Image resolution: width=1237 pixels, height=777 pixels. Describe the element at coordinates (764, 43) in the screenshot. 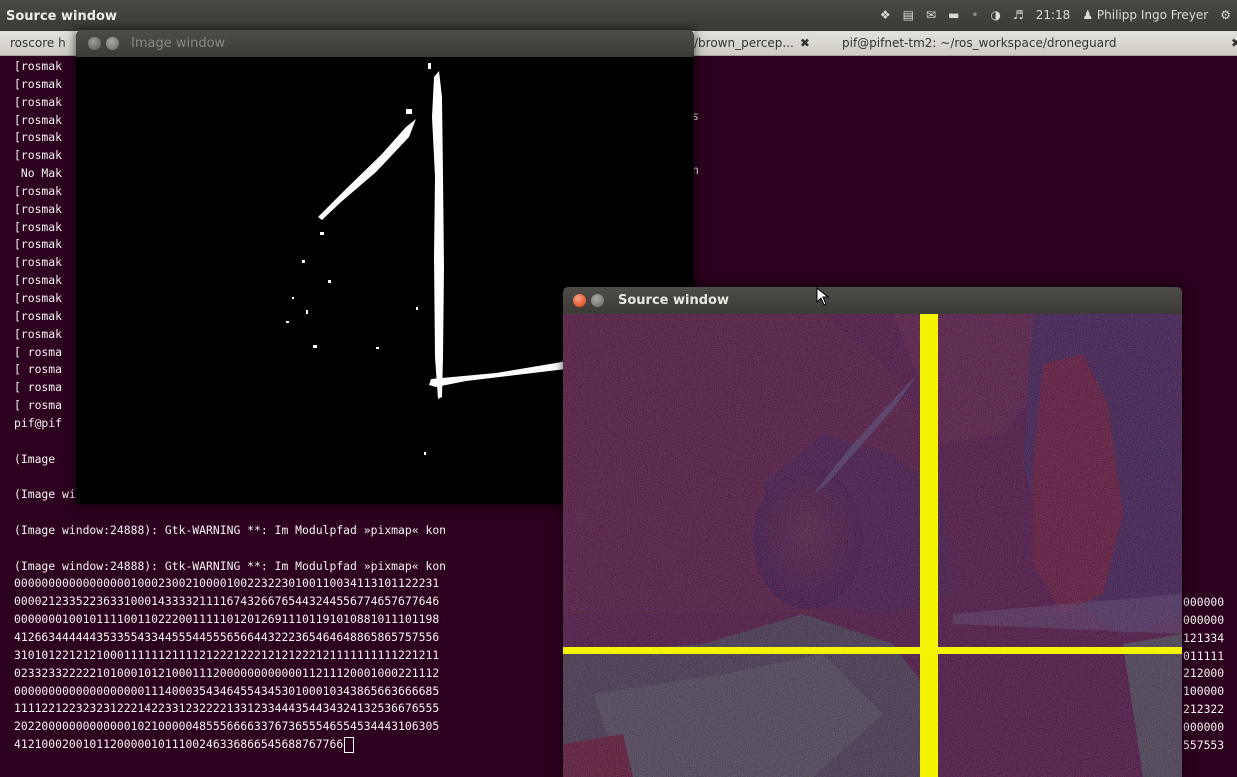

I see `tab-brown-perception: /brown_percep... ✖` at that location.